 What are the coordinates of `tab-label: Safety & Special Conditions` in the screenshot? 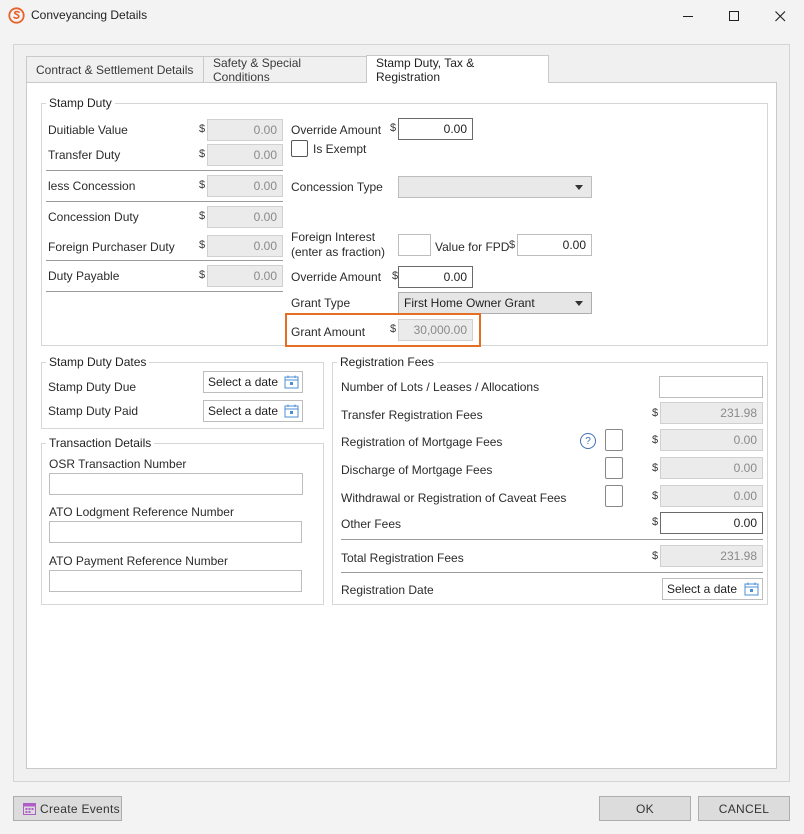 It's located at (257, 69).